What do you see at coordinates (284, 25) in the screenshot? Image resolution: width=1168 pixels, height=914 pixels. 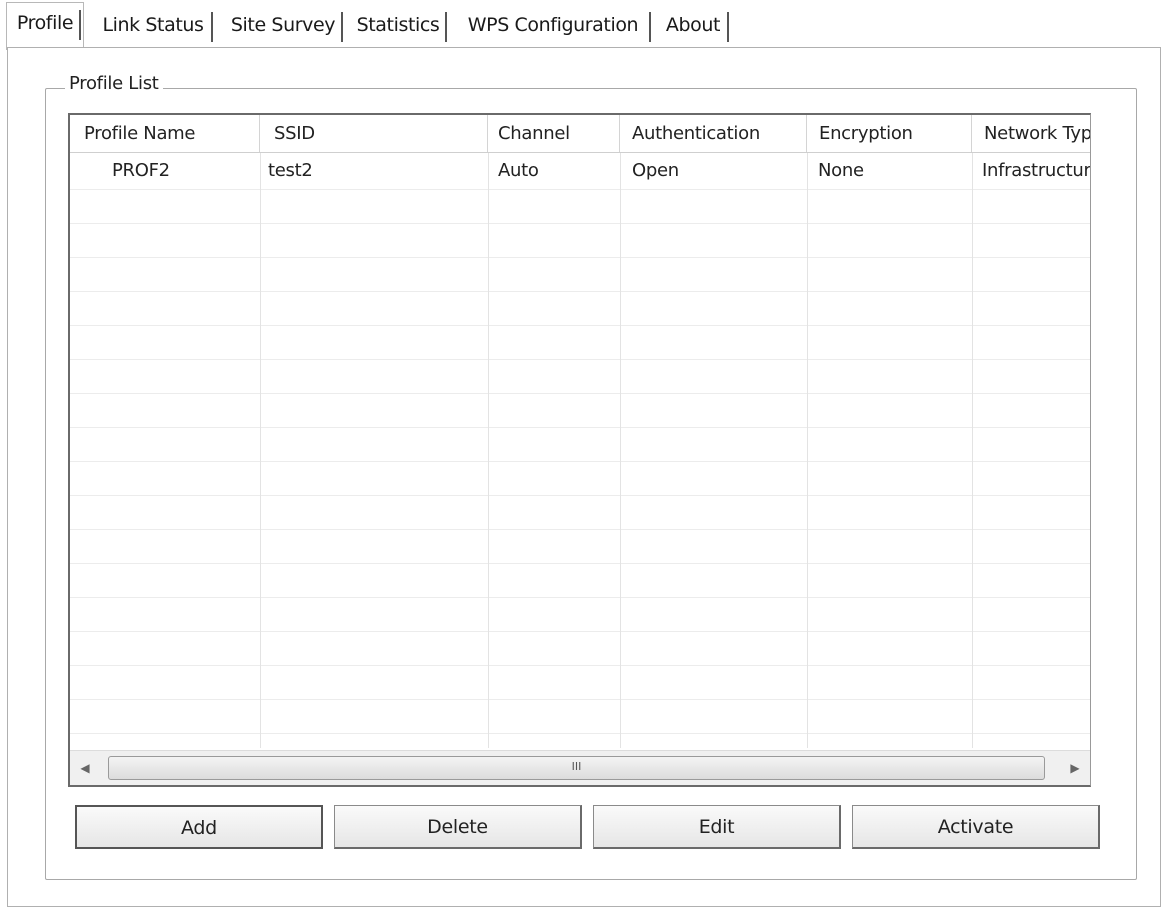 I see `tab-site-survey: Site Survey` at bounding box center [284, 25].